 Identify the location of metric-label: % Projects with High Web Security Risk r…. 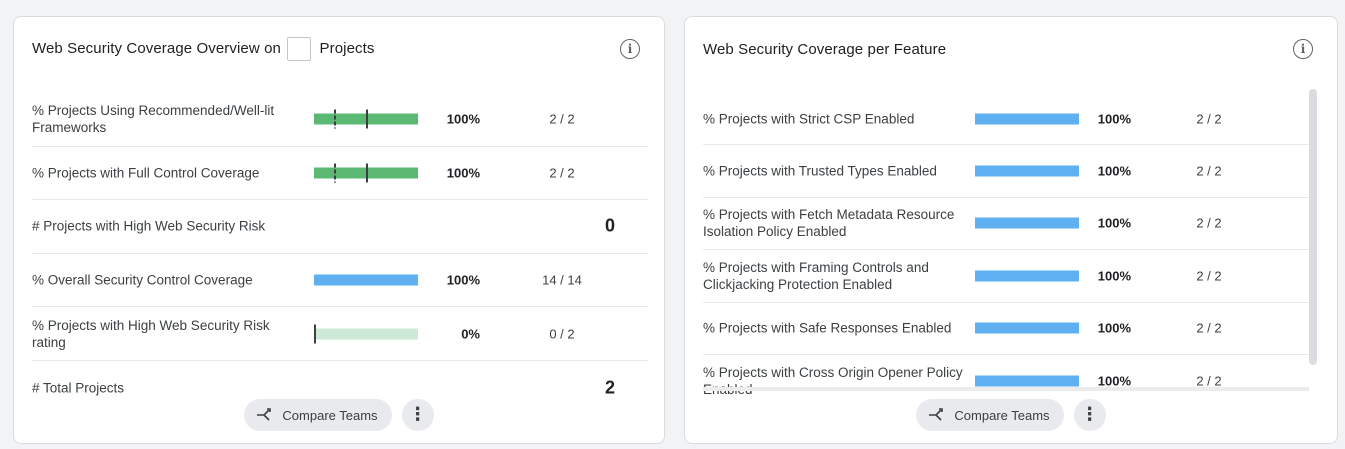
(151, 333).